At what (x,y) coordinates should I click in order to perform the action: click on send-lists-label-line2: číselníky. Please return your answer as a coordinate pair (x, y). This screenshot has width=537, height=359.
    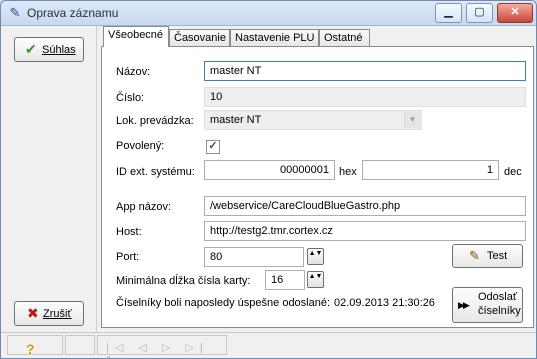
    Looking at the image, I should click on (499, 311).